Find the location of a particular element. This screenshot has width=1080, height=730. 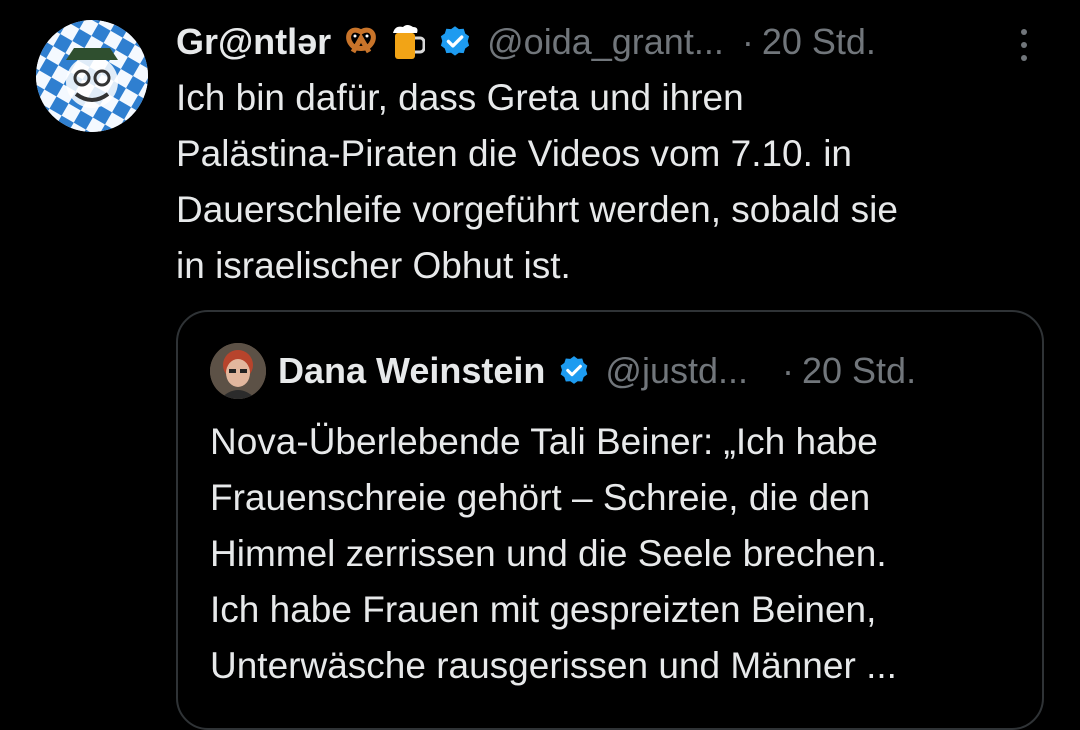

quoted-author-name: Dana Weinstein is located at coordinates (411, 371).